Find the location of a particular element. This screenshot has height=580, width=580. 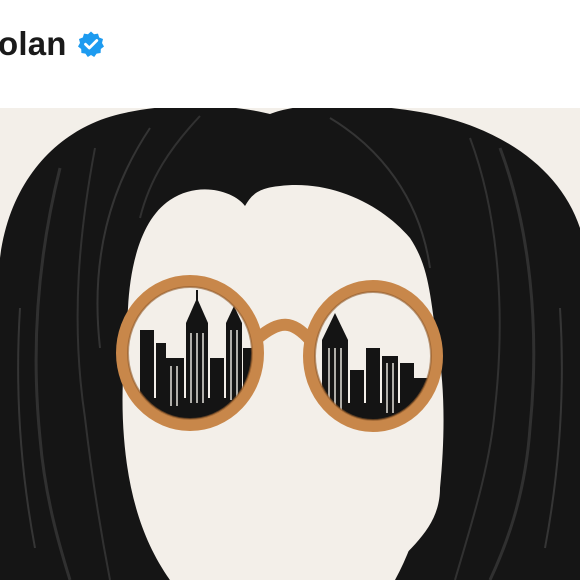

username: olan is located at coordinates (33, 44).